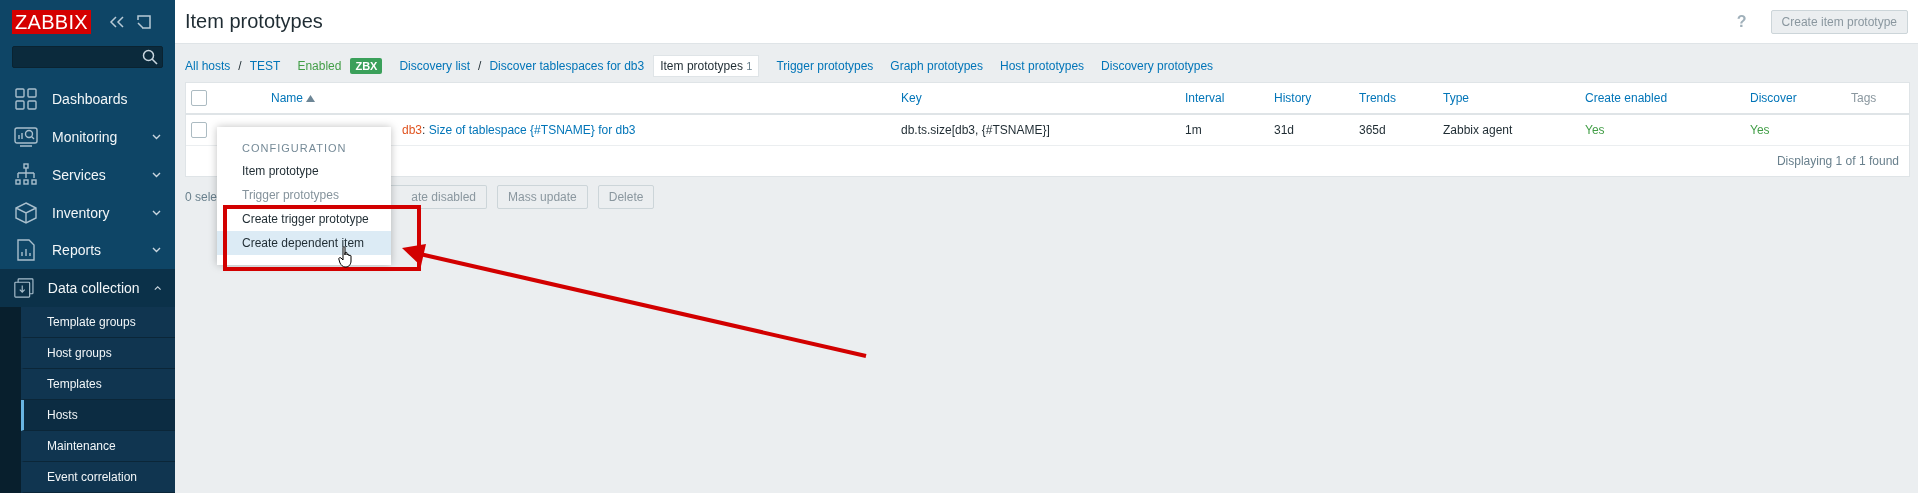 The image size is (1918, 493). I want to click on menu-item: Create trigger prototype, so click(304, 219).